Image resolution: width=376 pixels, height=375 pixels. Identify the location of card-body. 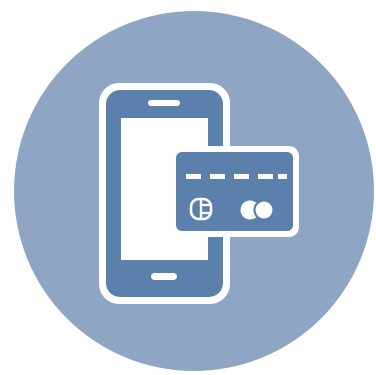
(234, 191).